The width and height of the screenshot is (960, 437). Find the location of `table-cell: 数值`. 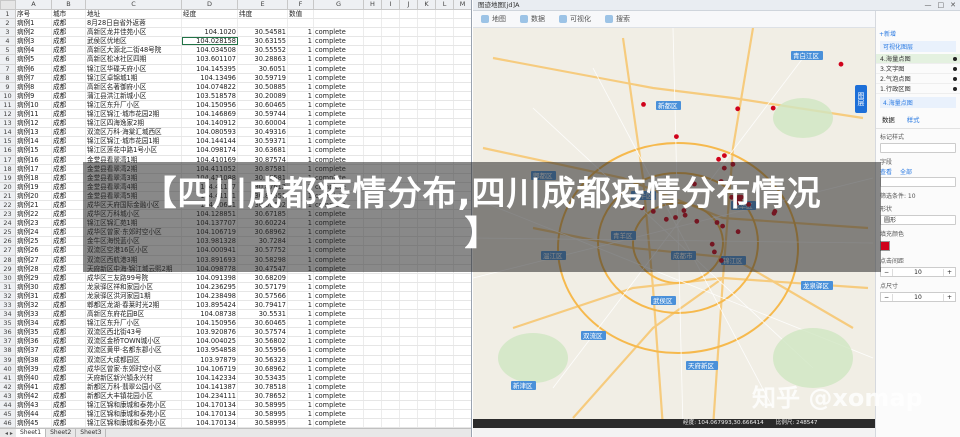

table-cell: 数值 is located at coordinates (301, 14).